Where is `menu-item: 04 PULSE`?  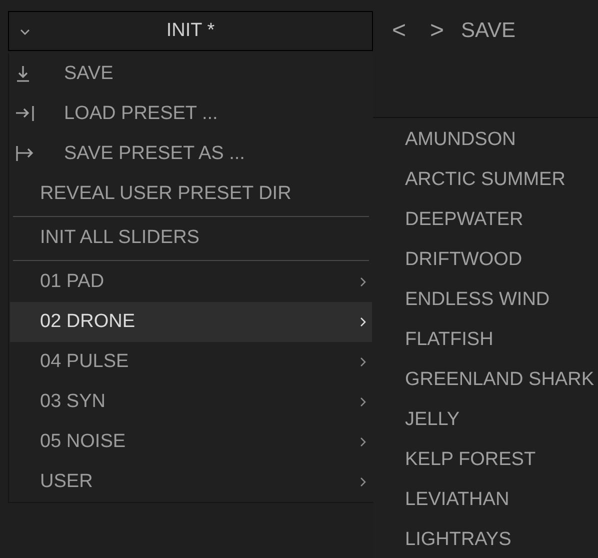
menu-item: 04 PULSE is located at coordinates (191, 362).